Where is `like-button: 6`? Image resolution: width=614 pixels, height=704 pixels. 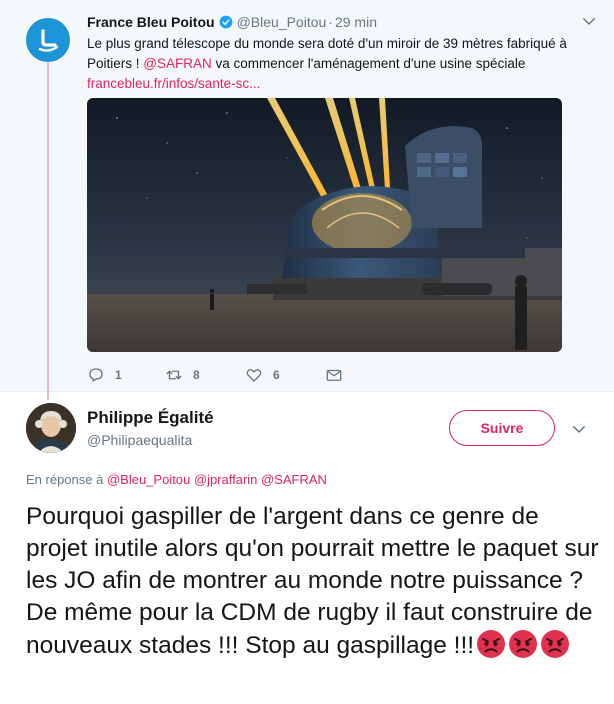
like-button: 6 is located at coordinates (285, 375).